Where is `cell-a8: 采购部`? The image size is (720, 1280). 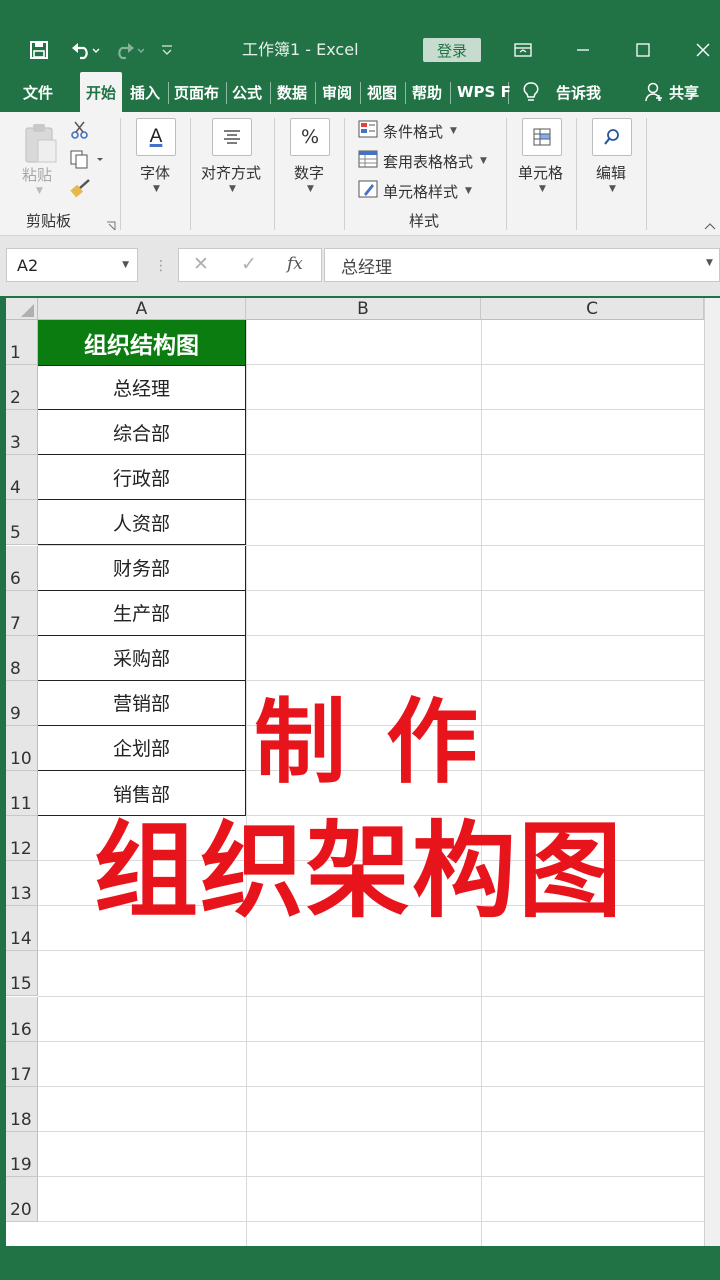 cell-a8: 采购部 is located at coordinates (142, 658).